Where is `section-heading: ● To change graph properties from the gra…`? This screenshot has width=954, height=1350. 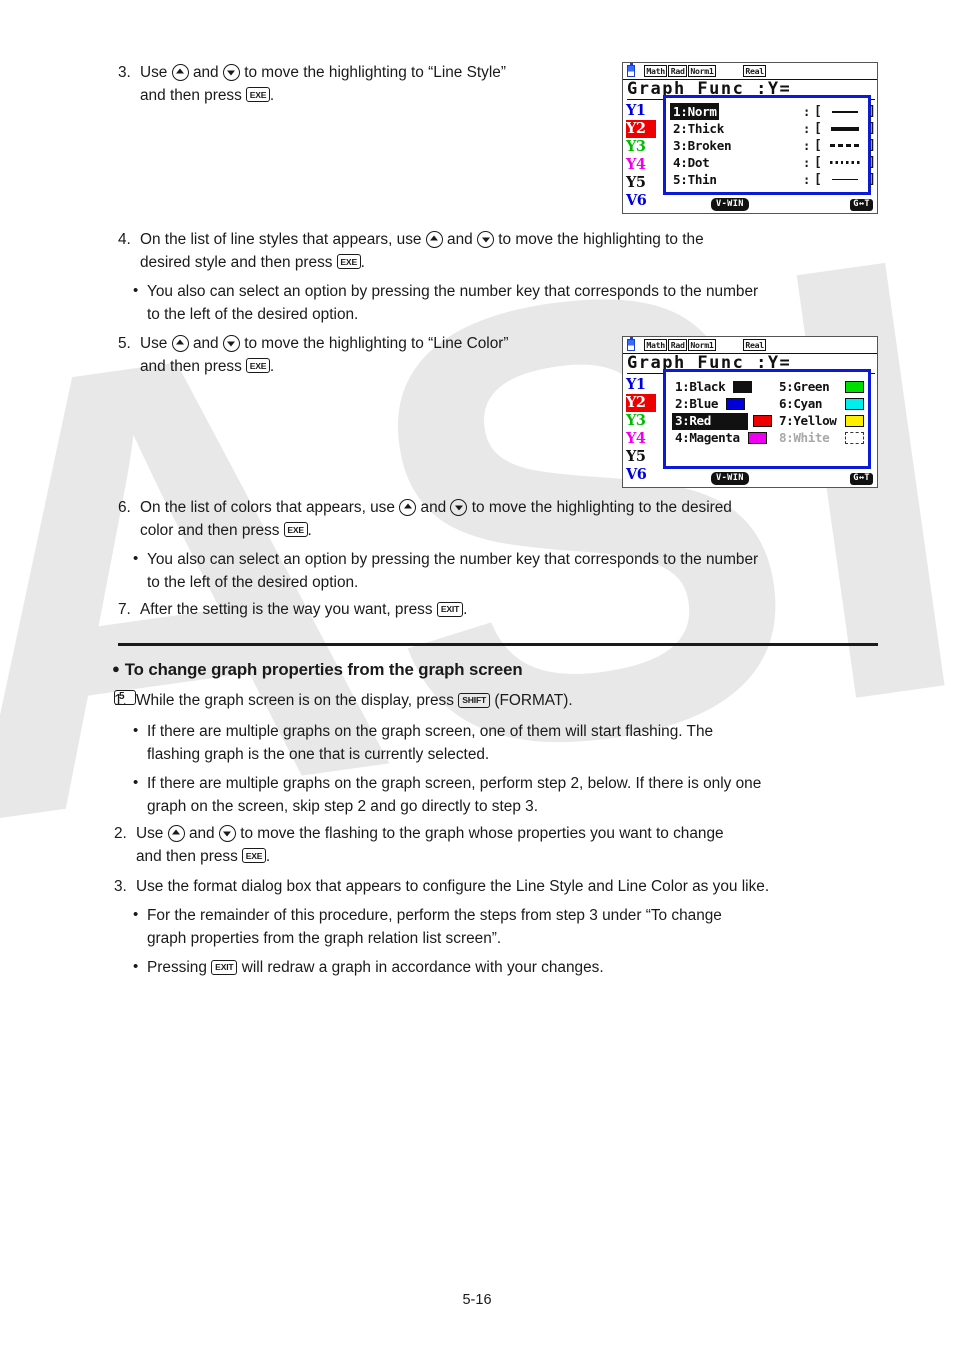
section-heading: ● To change graph properties from the gra… is located at coordinates (317, 670).